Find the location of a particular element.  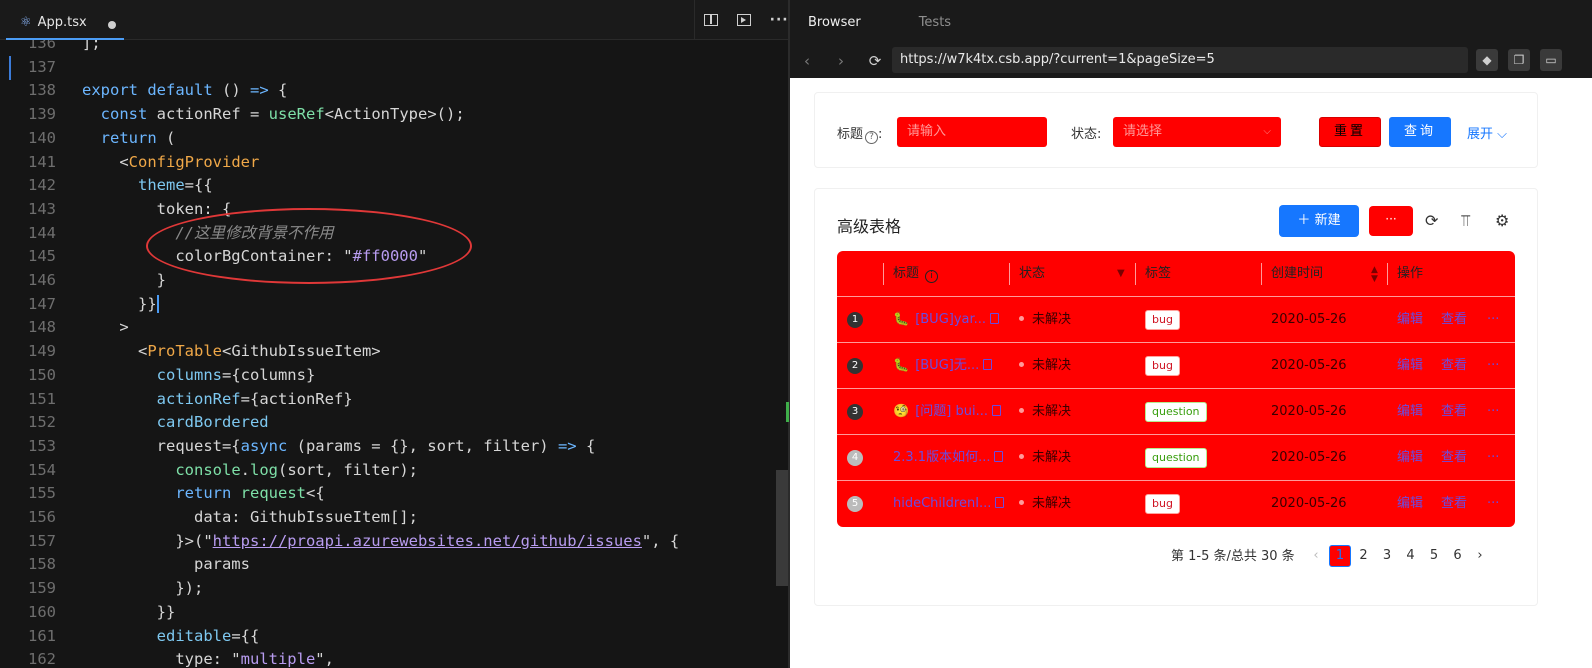

filter-icon: ▼ is located at coordinates (1121, 274).